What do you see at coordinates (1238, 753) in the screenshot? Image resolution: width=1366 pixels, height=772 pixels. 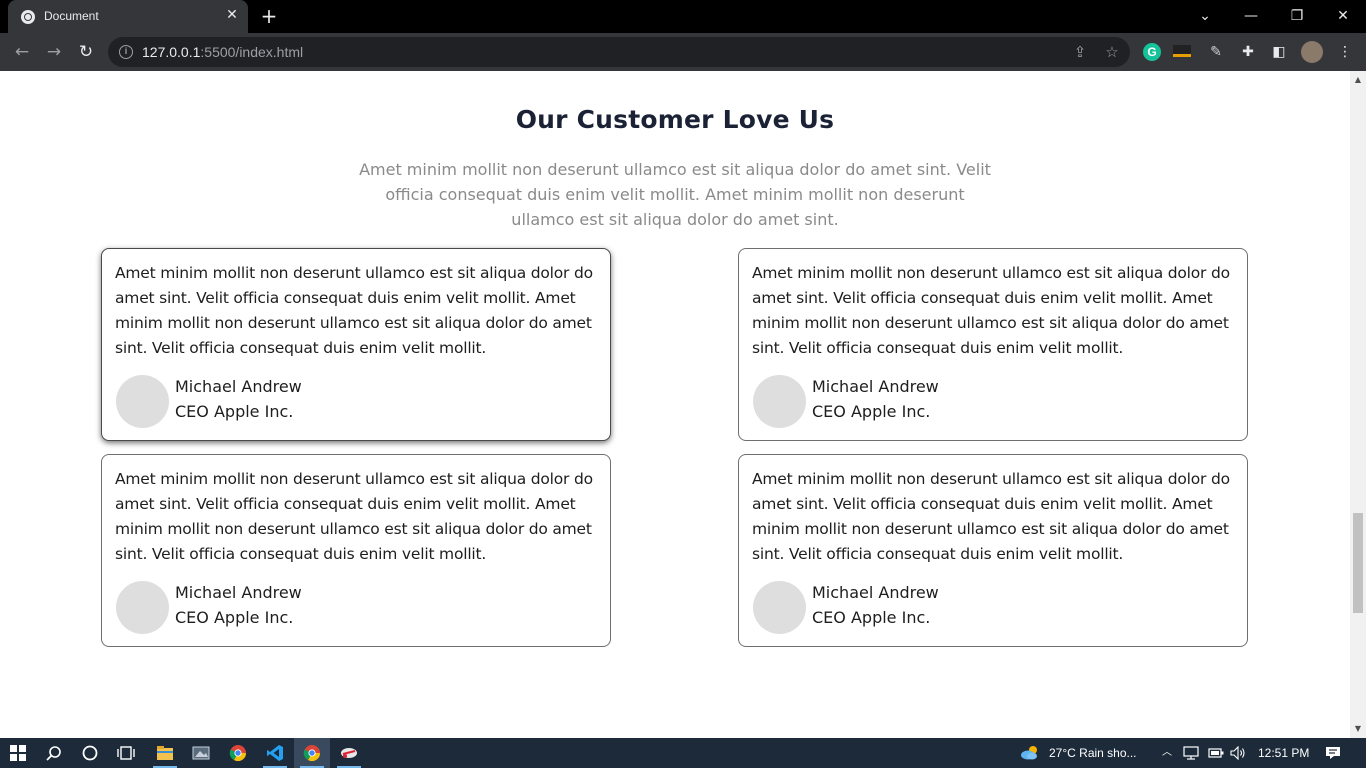 I see `volume-icon` at bounding box center [1238, 753].